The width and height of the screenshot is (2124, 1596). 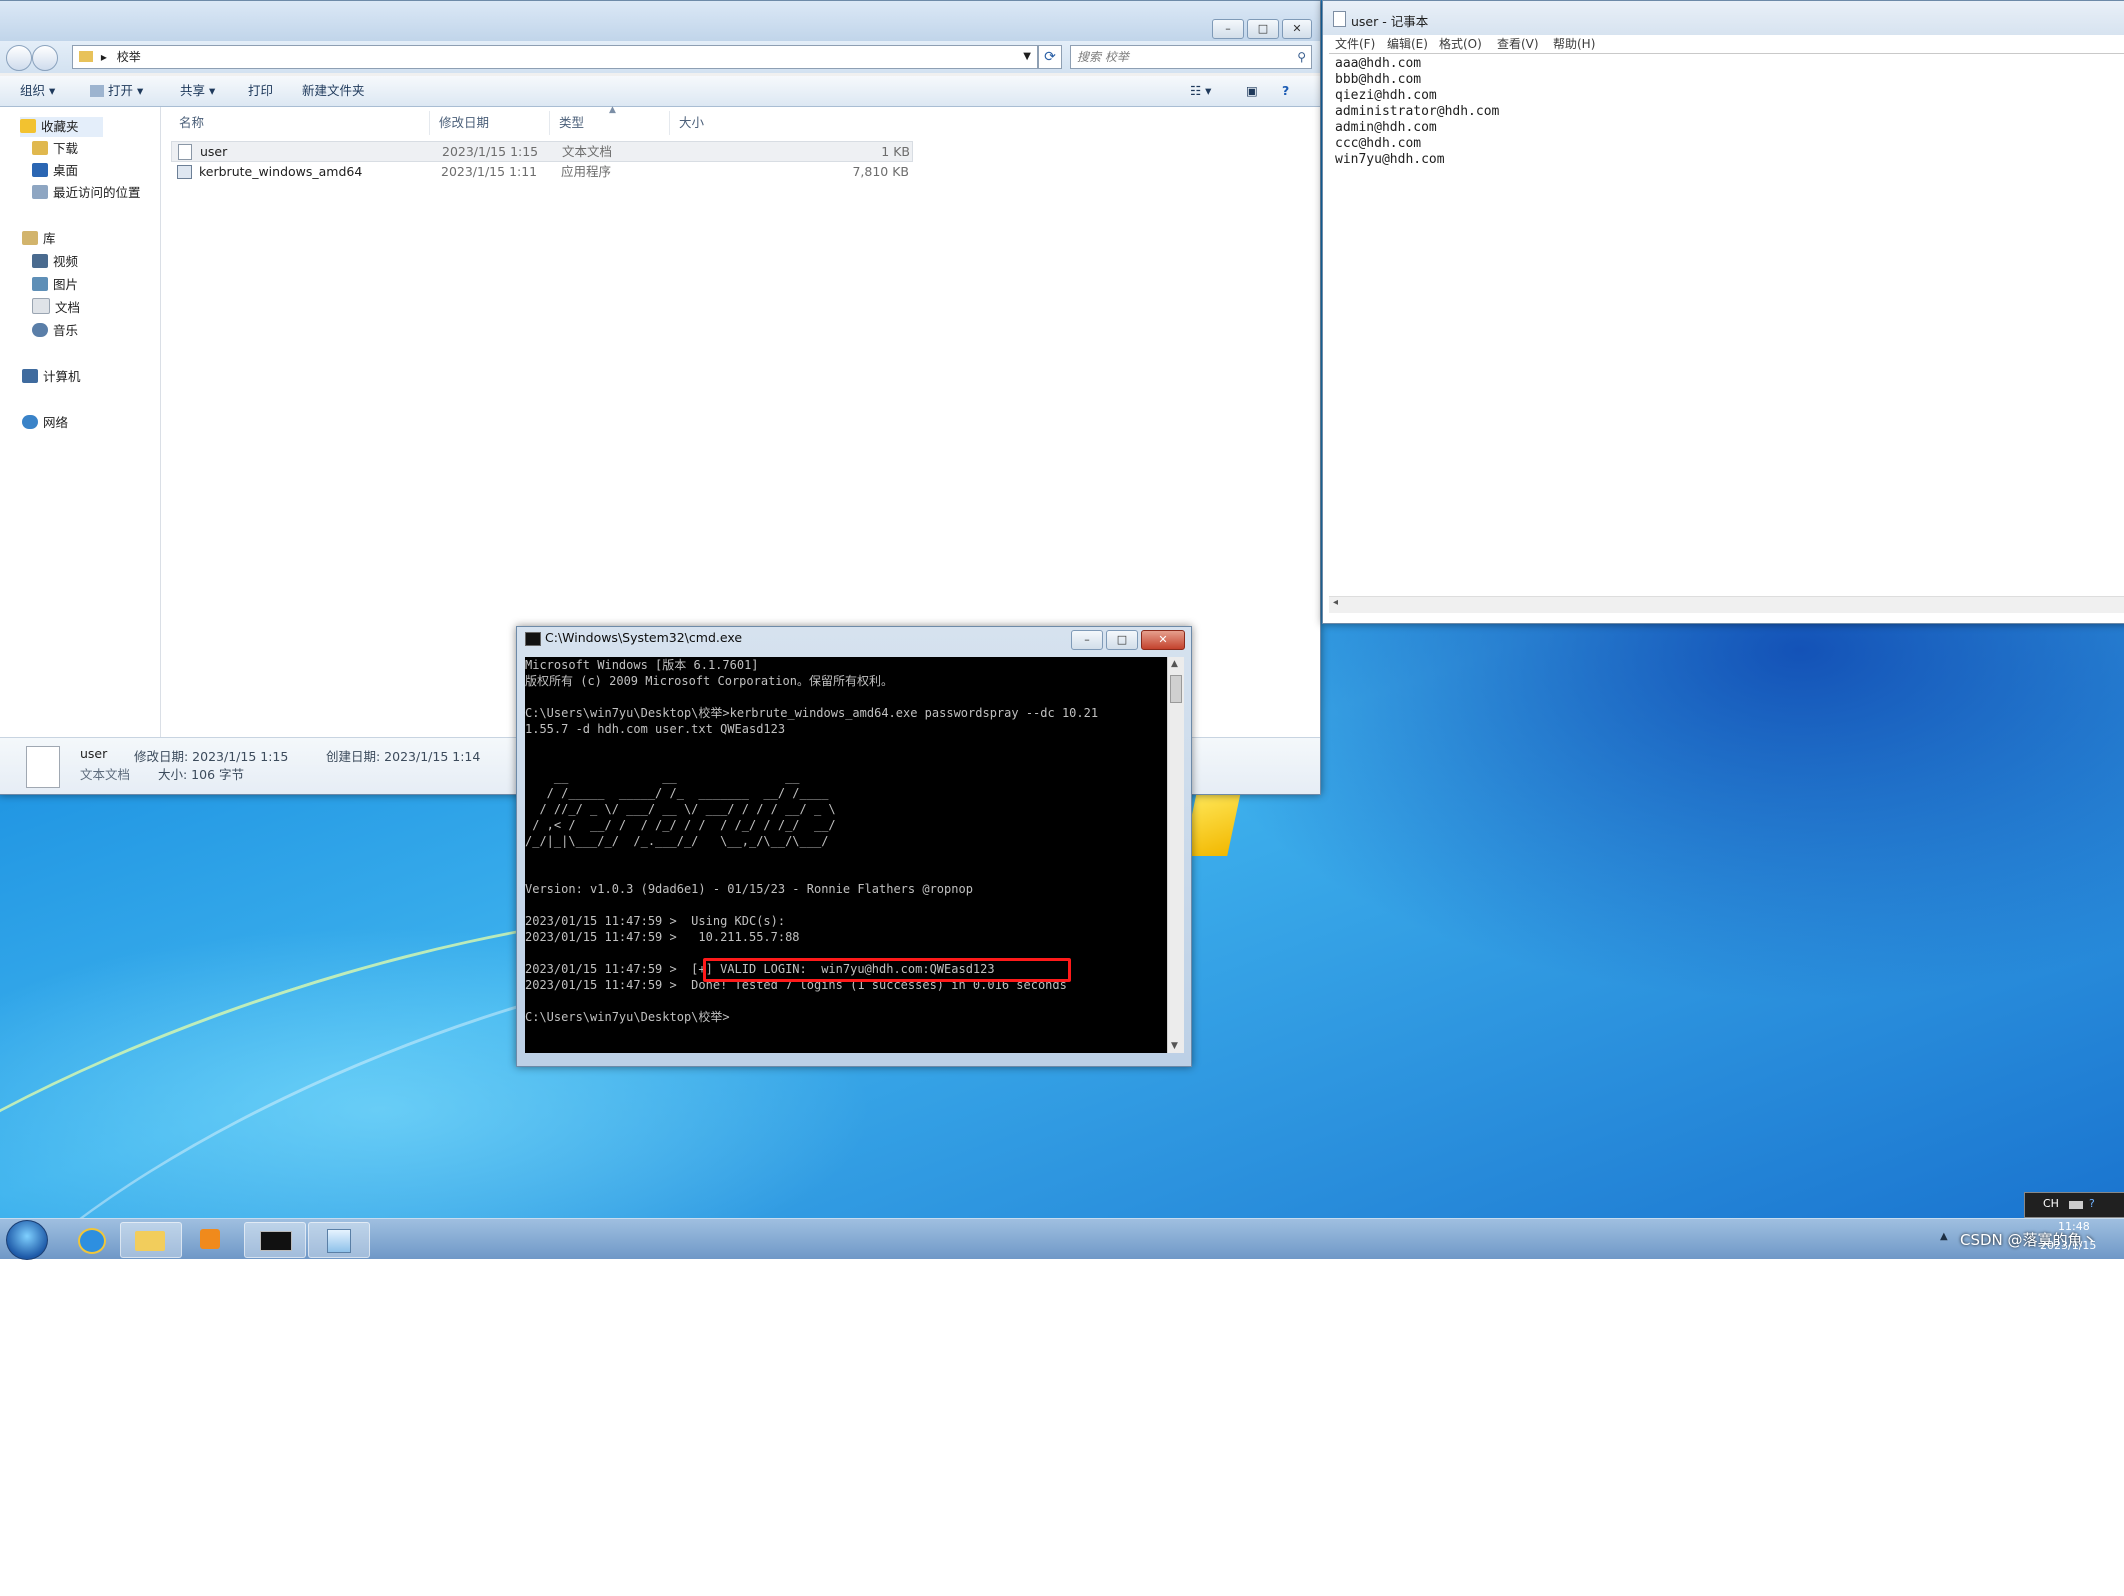 I want to click on cmd-title: C:\Windows\System32\cmd.exe, so click(x=644, y=637).